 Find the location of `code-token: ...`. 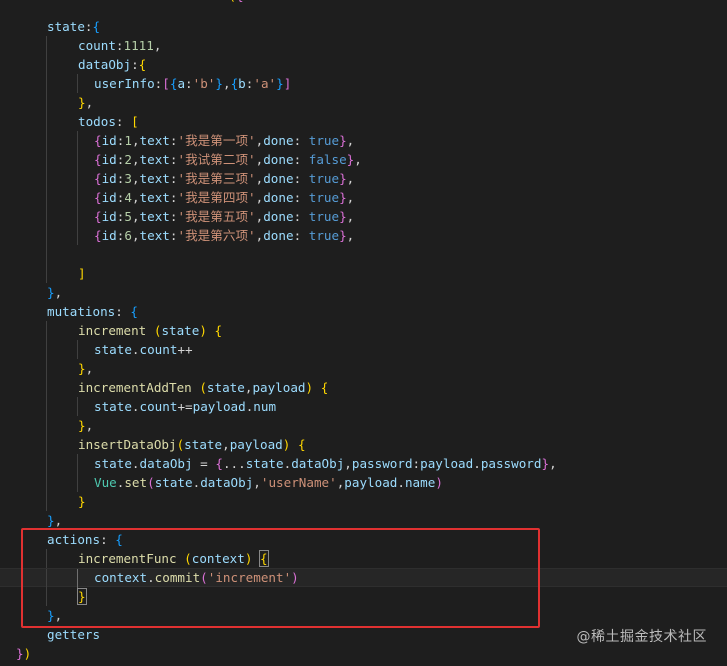

code-token: ... is located at coordinates (234, 463).